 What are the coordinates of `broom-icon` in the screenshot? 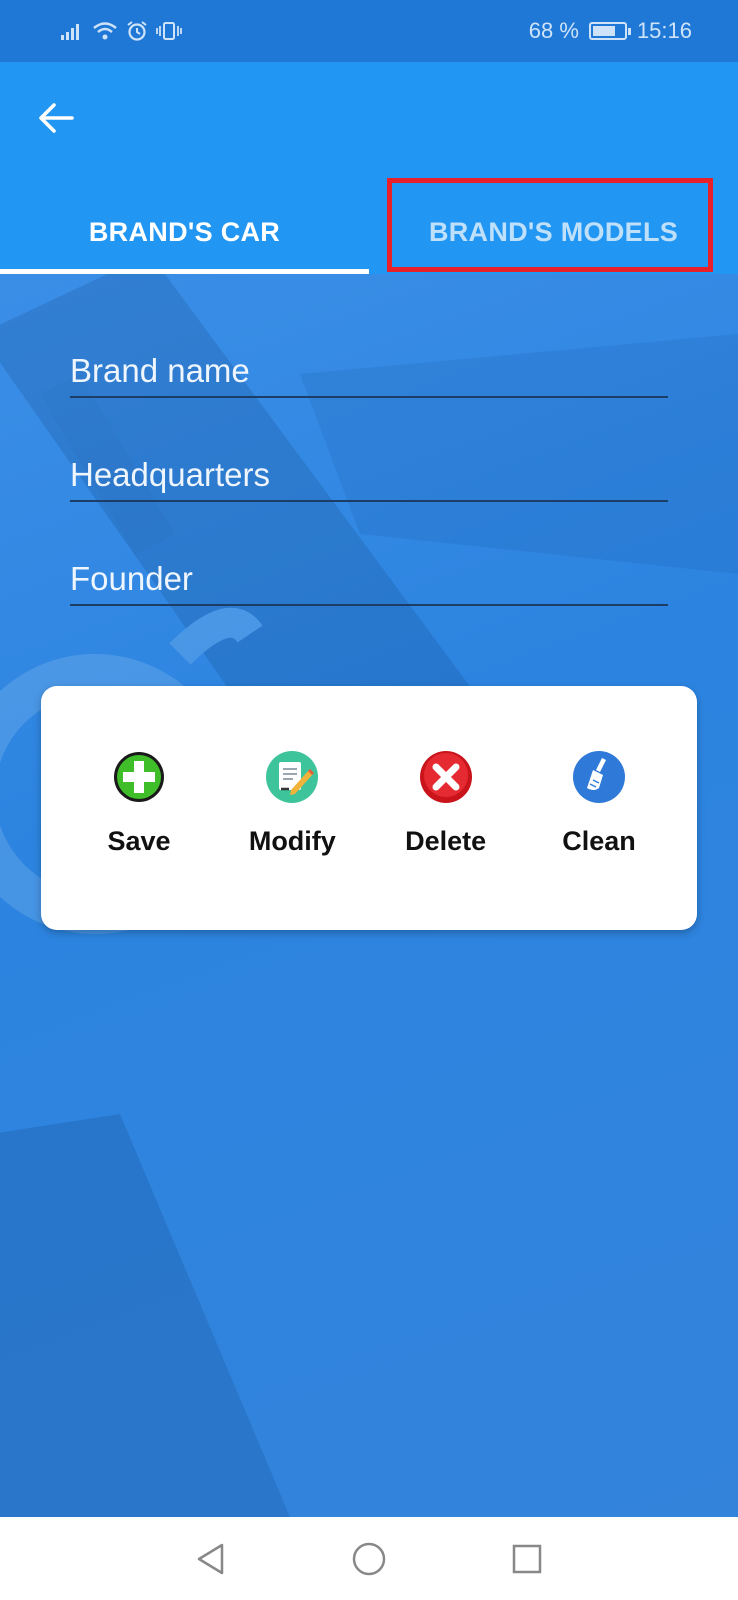 It's located at (598, 777).